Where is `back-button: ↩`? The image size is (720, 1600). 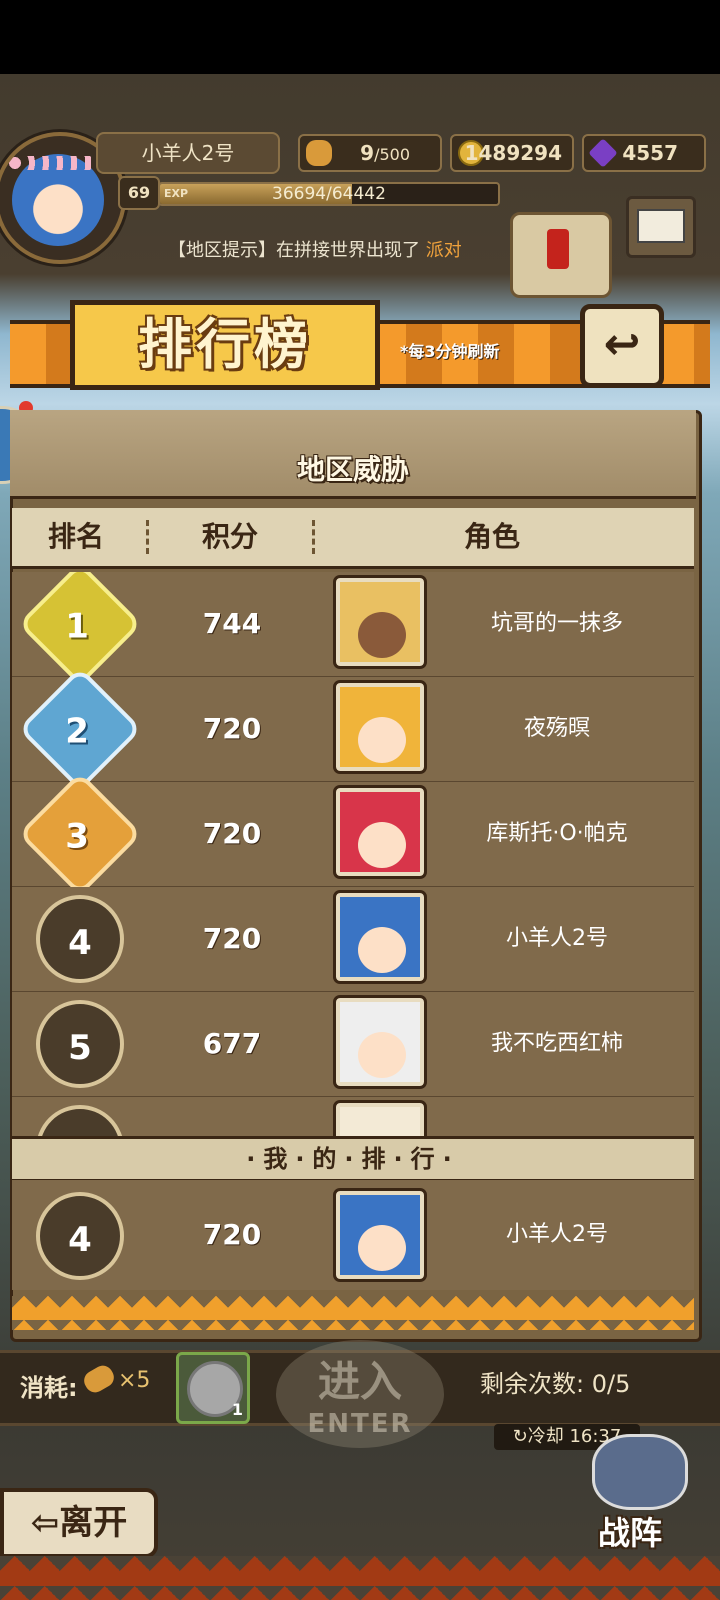
back-button: ↩ is located at coordinates (622, 346).